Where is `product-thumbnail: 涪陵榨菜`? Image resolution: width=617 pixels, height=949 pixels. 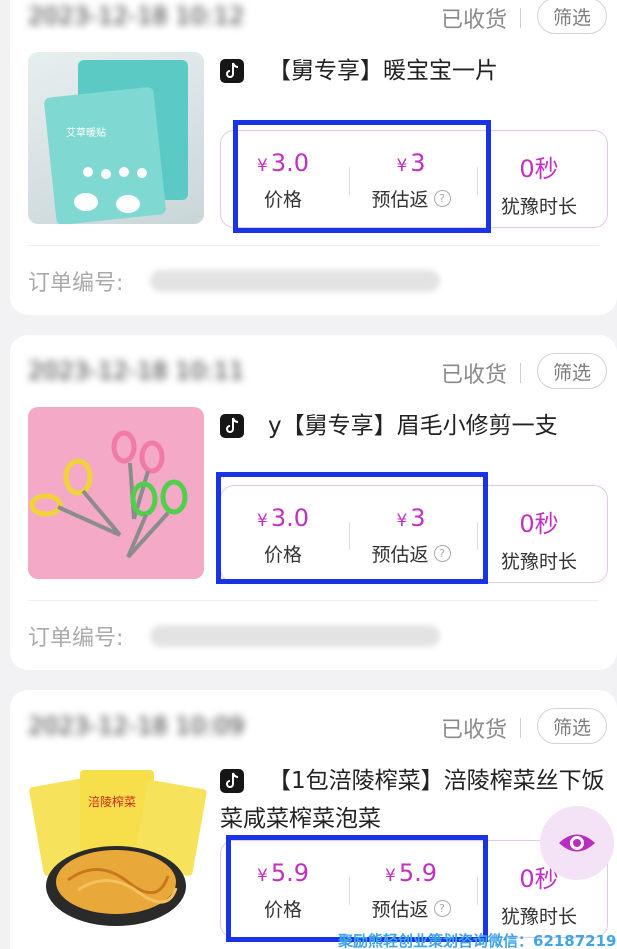
product-thumbnail: 涪陵榨菜 is located at coordinates (118, 852).